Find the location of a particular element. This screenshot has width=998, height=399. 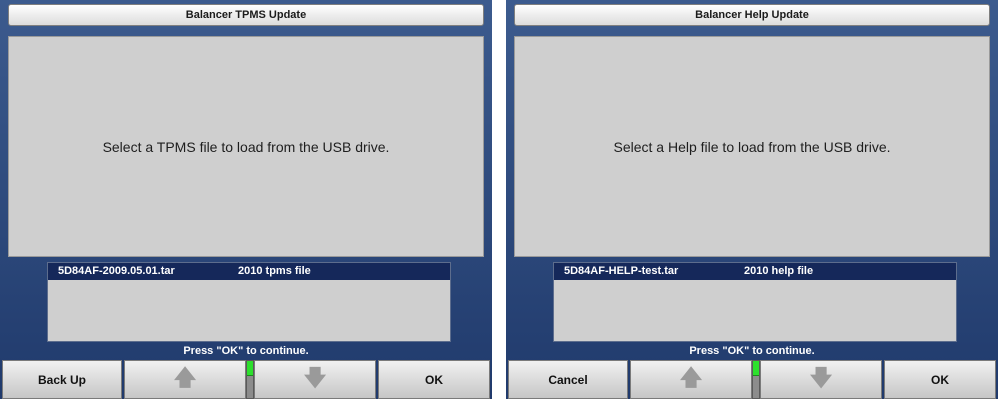

screen-title: Balancer TPMS Update is located at coordinates (246, 15).